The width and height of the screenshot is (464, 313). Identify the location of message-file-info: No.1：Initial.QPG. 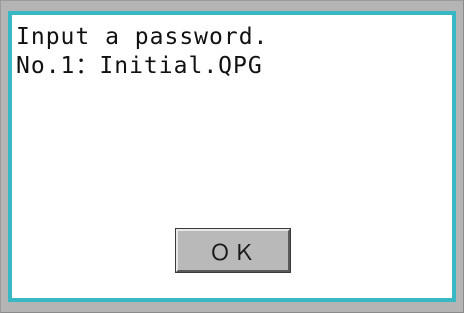
(139, 66).